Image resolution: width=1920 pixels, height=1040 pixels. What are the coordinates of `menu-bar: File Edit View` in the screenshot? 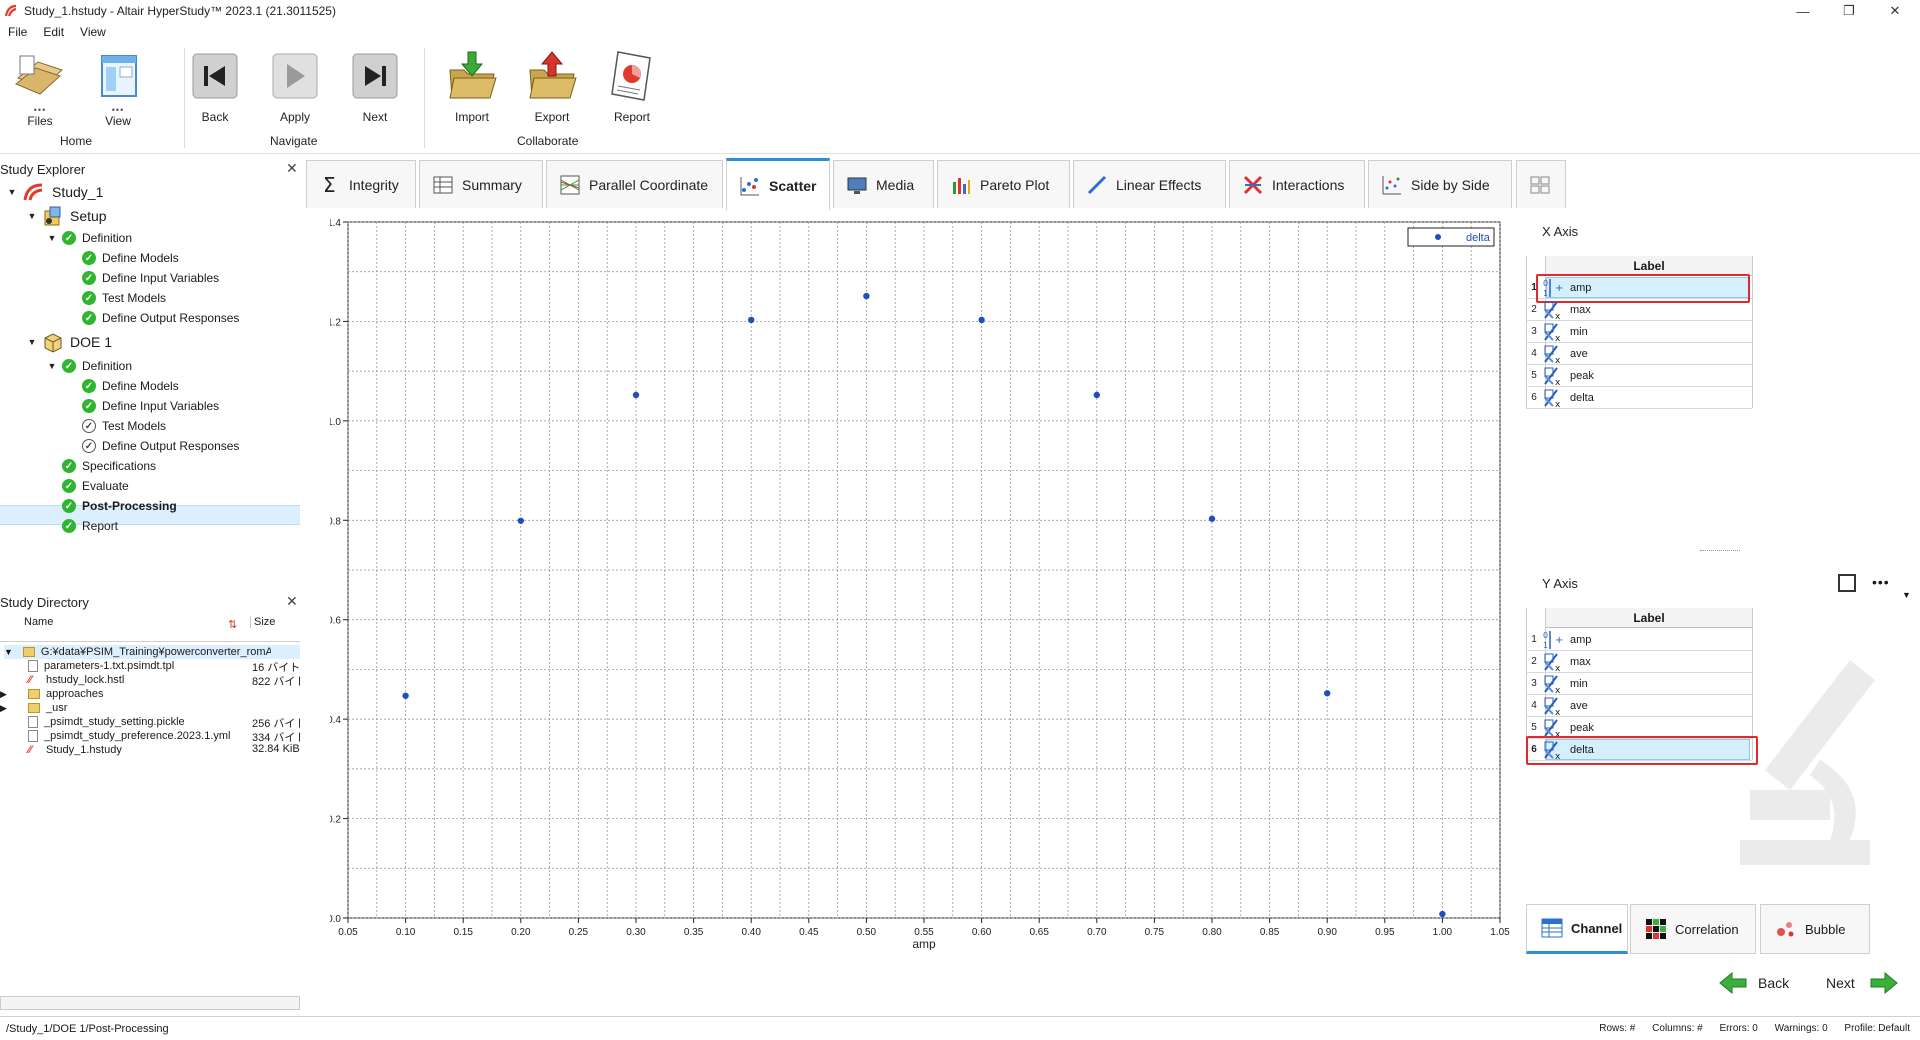 It's located at (57, 32).